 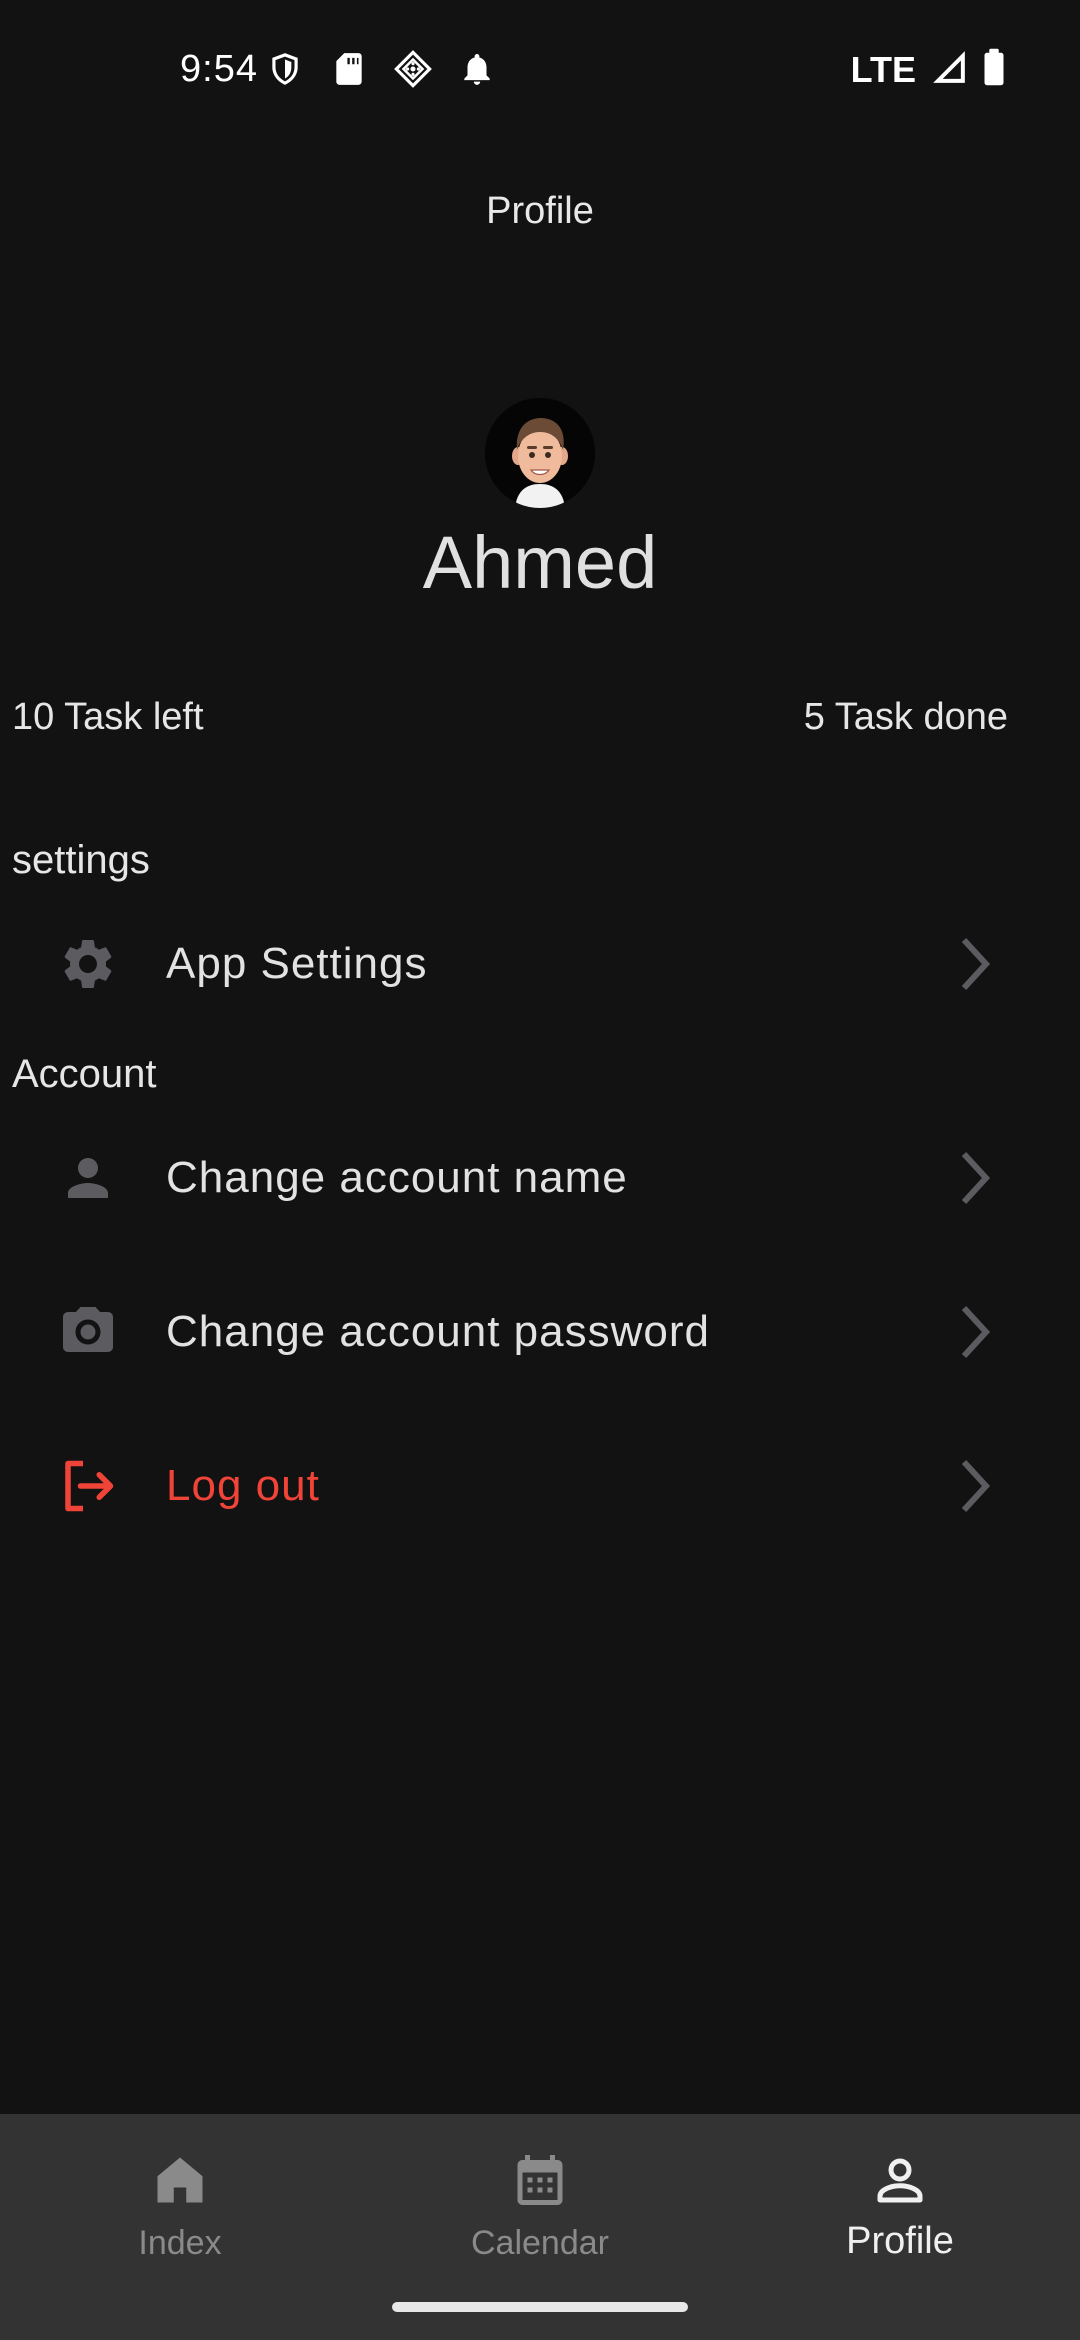 What do you see at coordinates (540, 2215) in the screenshot?
I see `nav-item-calendar: Calendar` at bounding box center [540, 2215].